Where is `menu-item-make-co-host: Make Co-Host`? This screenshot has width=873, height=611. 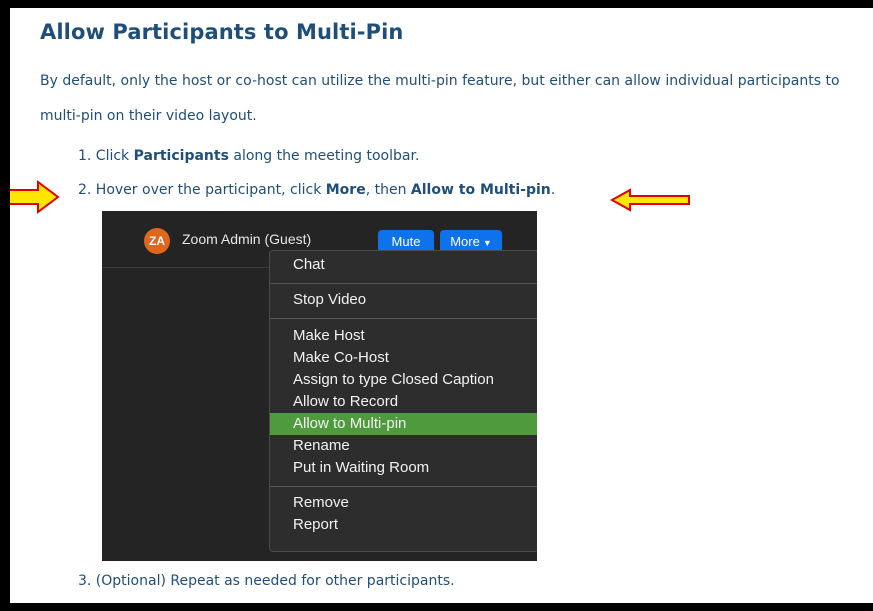 menu-item-make-co-host: Make Co-Host is located at coordinates (403, 358).